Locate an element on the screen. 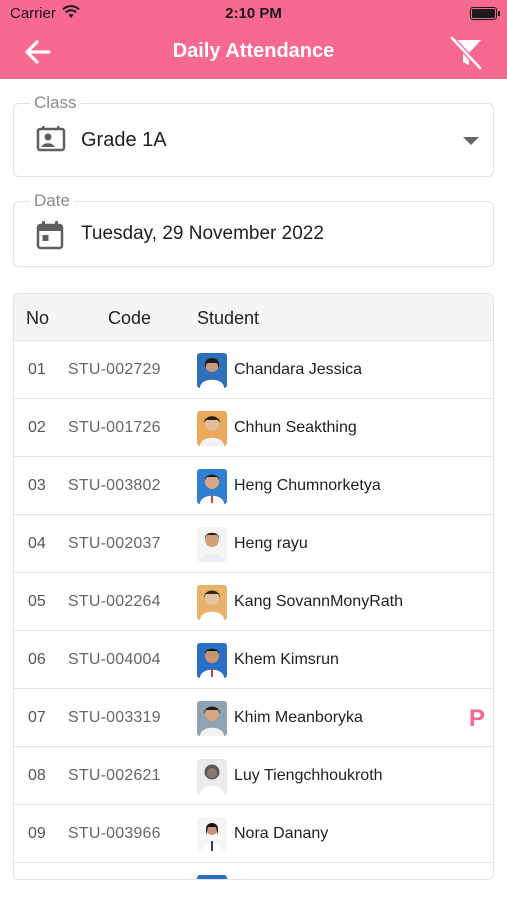 This screenshot has height=900, width=507. student-code: STU-002621 is located at coordinates (114, 775).